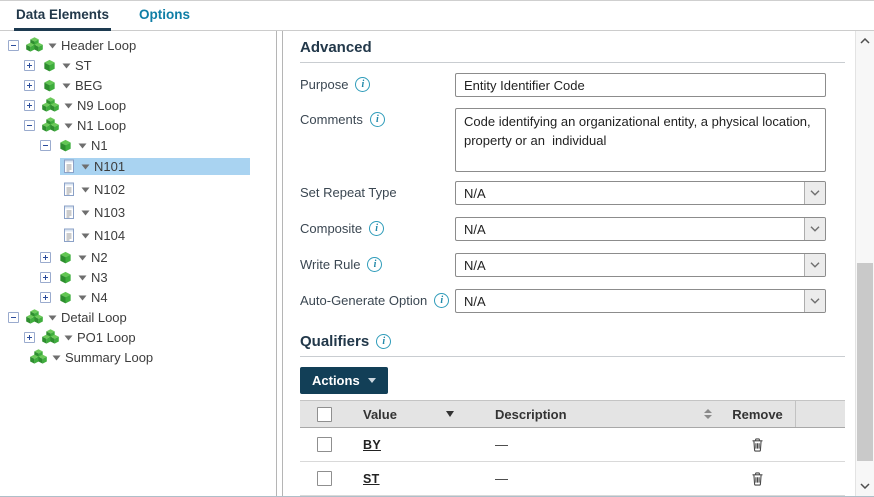 This screenshot has width=874, height=497. Describe the element at coordinates (145, 125) in the screenshot. I see `tree-item-content: N1 Loop` at that location.